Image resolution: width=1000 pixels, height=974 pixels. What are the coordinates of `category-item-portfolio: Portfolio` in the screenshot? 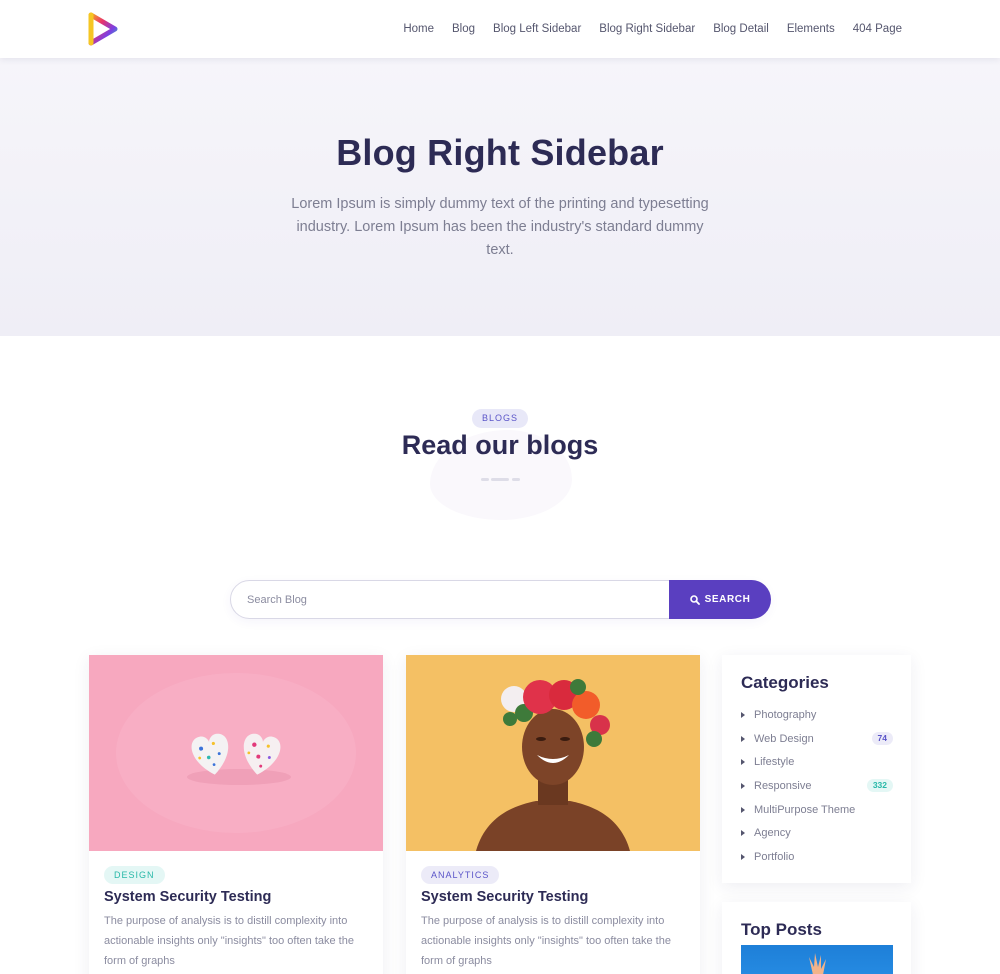 It's located at (817, 857).